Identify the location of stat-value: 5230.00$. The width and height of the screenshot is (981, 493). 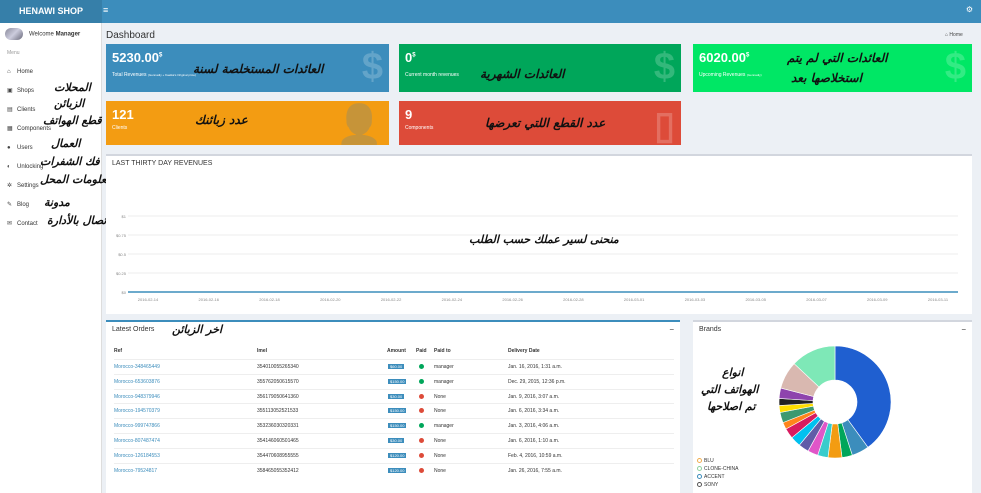
(137, 57).